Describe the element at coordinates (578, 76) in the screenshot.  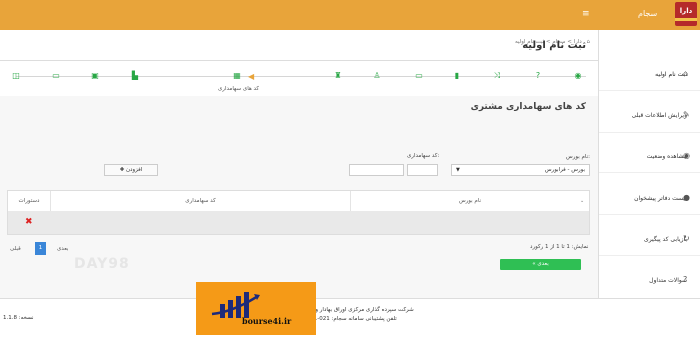
I see `step-start-icon: ◉` at that location.